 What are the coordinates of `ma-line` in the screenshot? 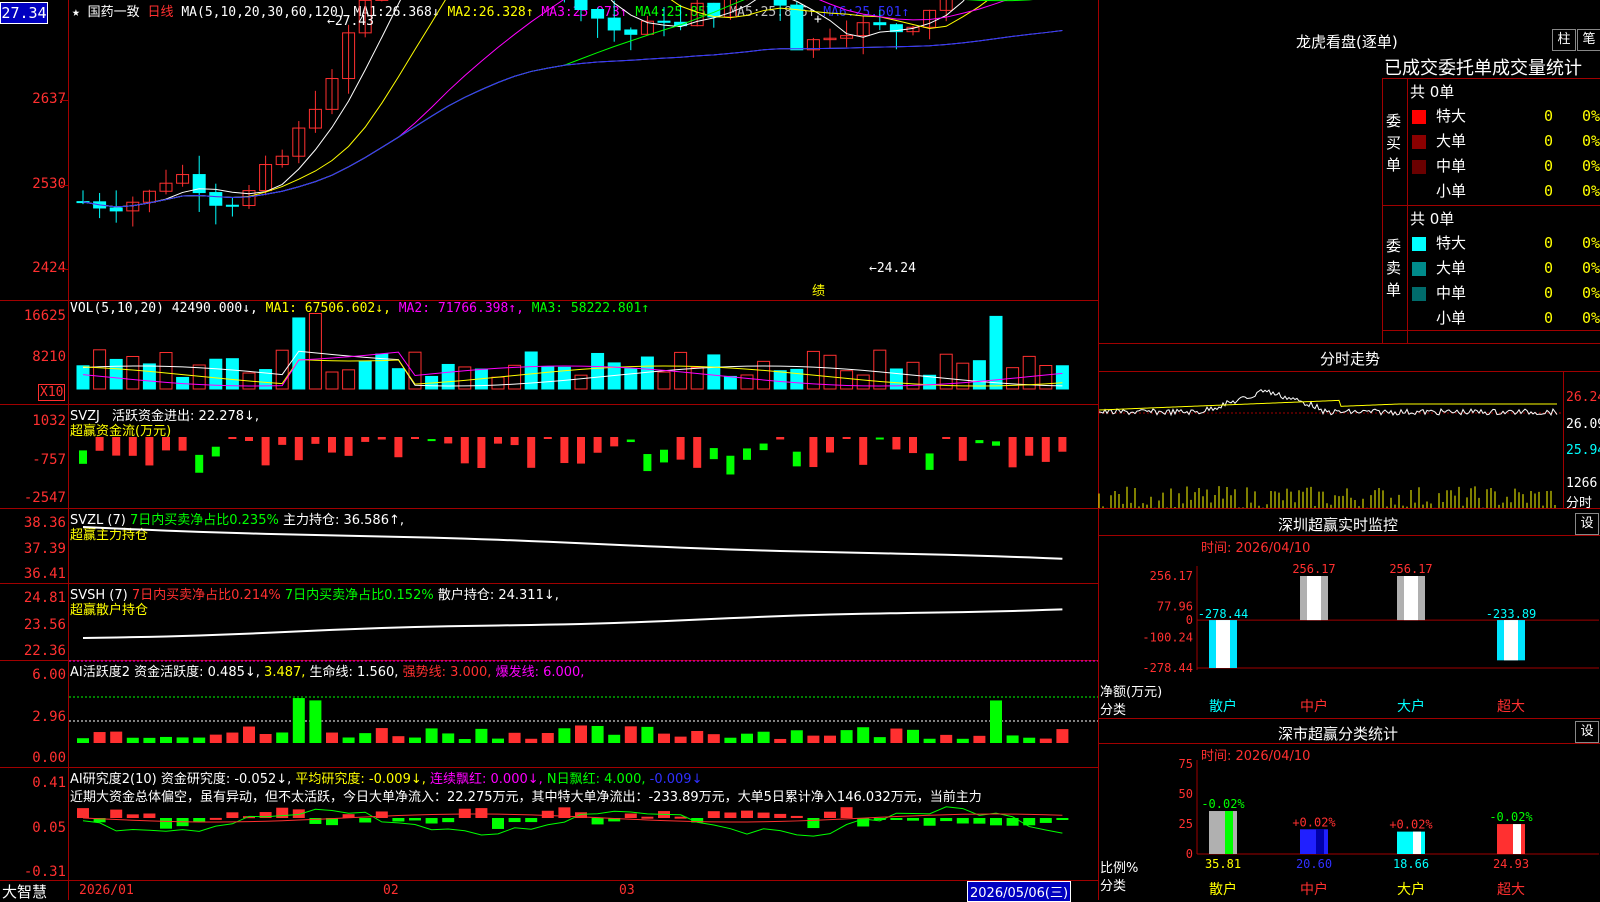 It's located at (572, 103).